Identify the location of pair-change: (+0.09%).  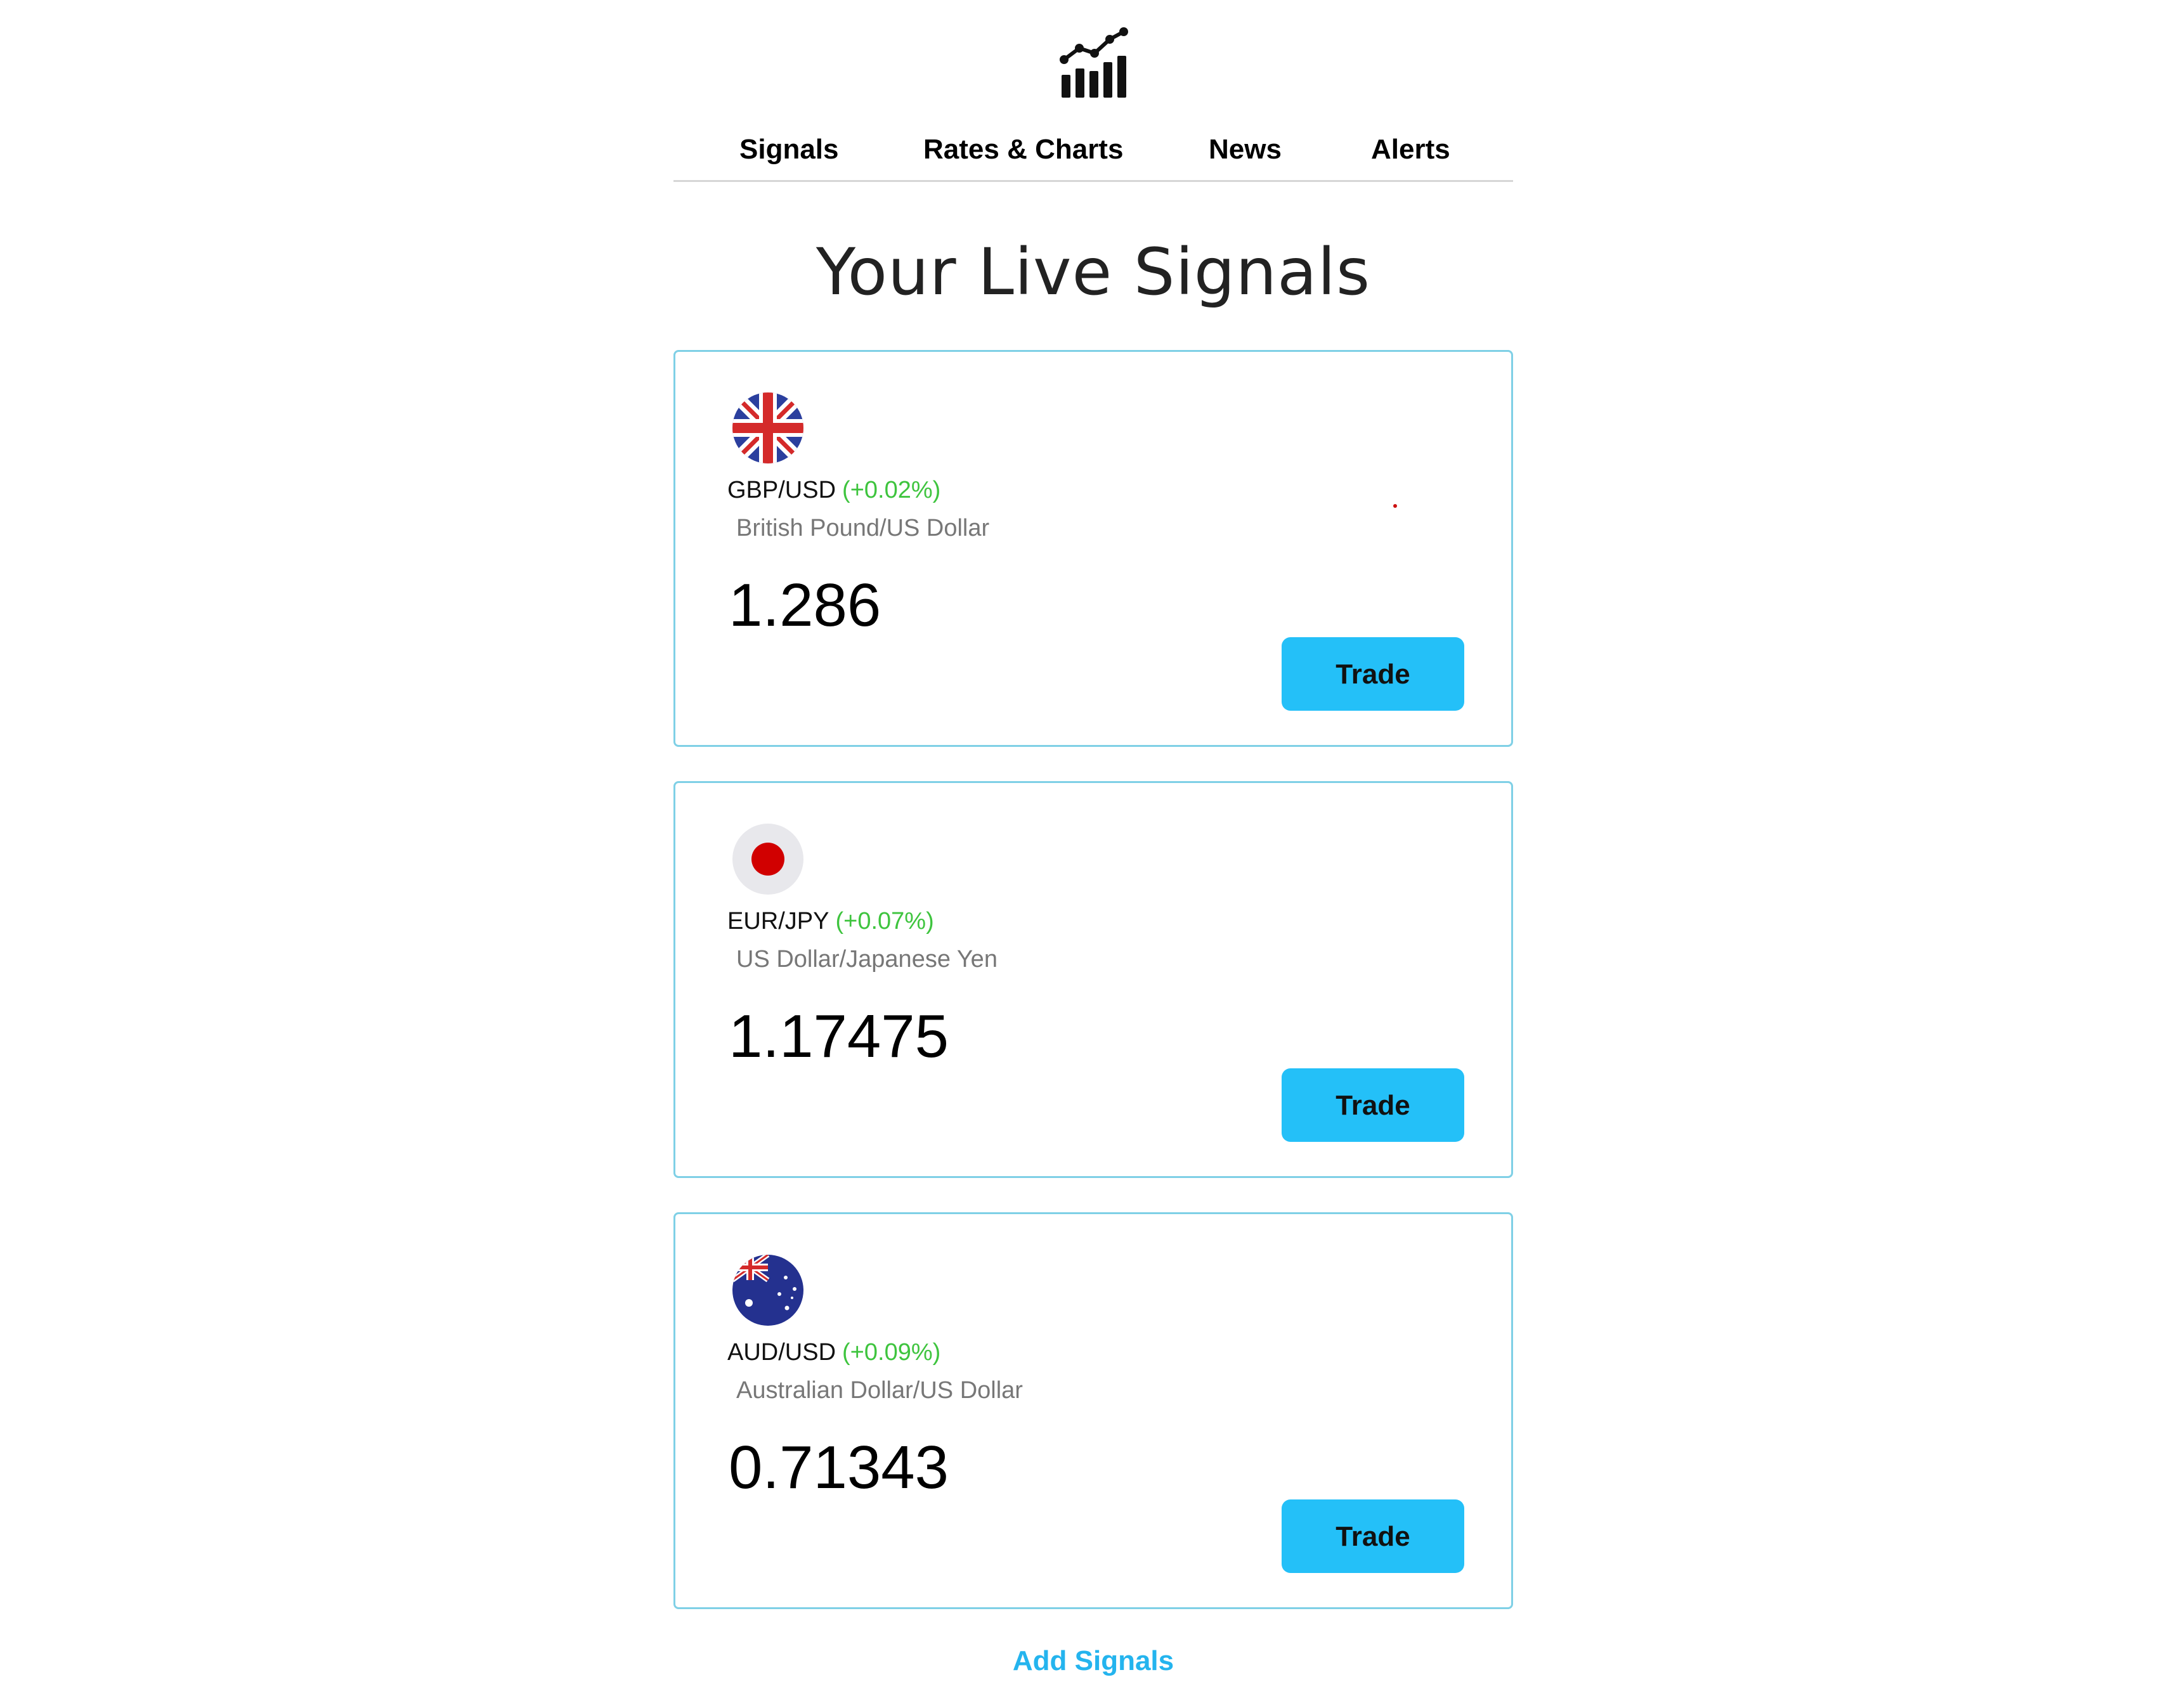
(891, 1353).